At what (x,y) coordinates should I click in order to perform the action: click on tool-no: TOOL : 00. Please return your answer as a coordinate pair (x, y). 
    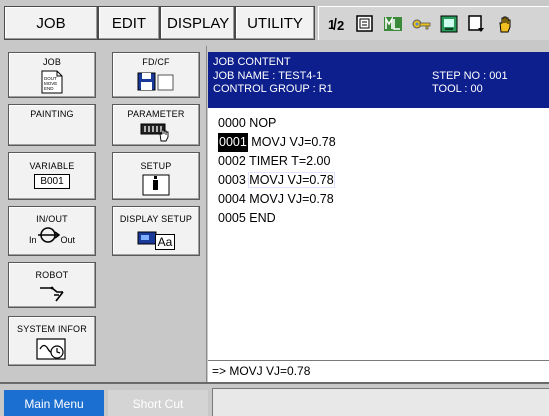
    Looking at the image, I should click on (457, 89).